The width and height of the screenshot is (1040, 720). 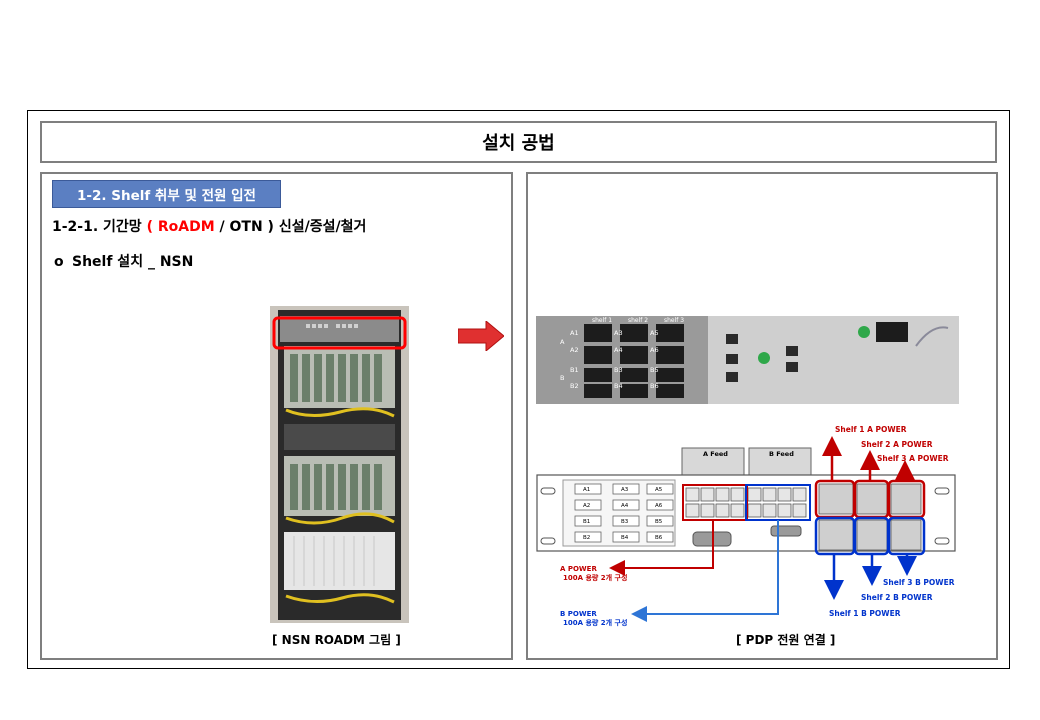 I want to click on bullet-text: Shelf 설치 _ NSN, so click(x=133, y=262).